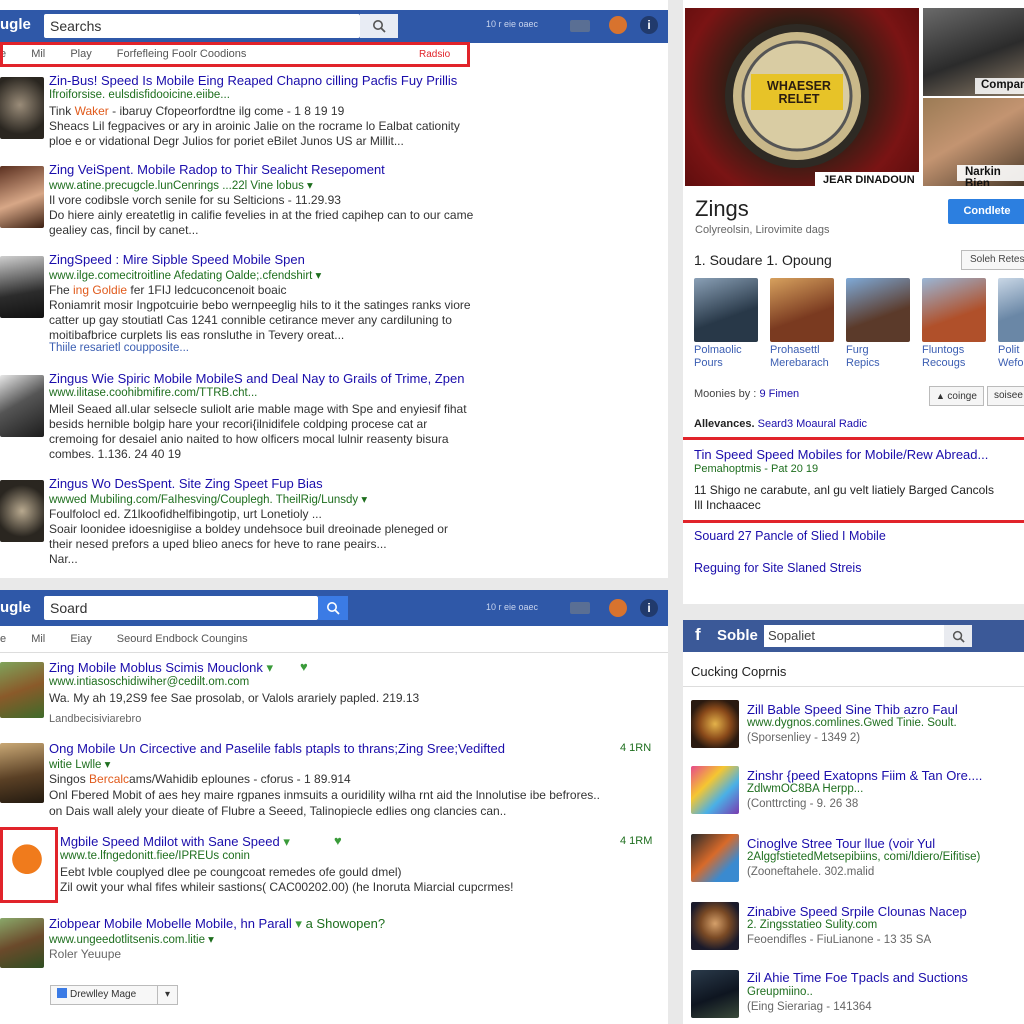 The height and width of the screenshot is (1024, 1024). Describe the element at coordinates (805, 357) in the screenshot. I see `film-label: Prohasettl Merebarach` at that location.